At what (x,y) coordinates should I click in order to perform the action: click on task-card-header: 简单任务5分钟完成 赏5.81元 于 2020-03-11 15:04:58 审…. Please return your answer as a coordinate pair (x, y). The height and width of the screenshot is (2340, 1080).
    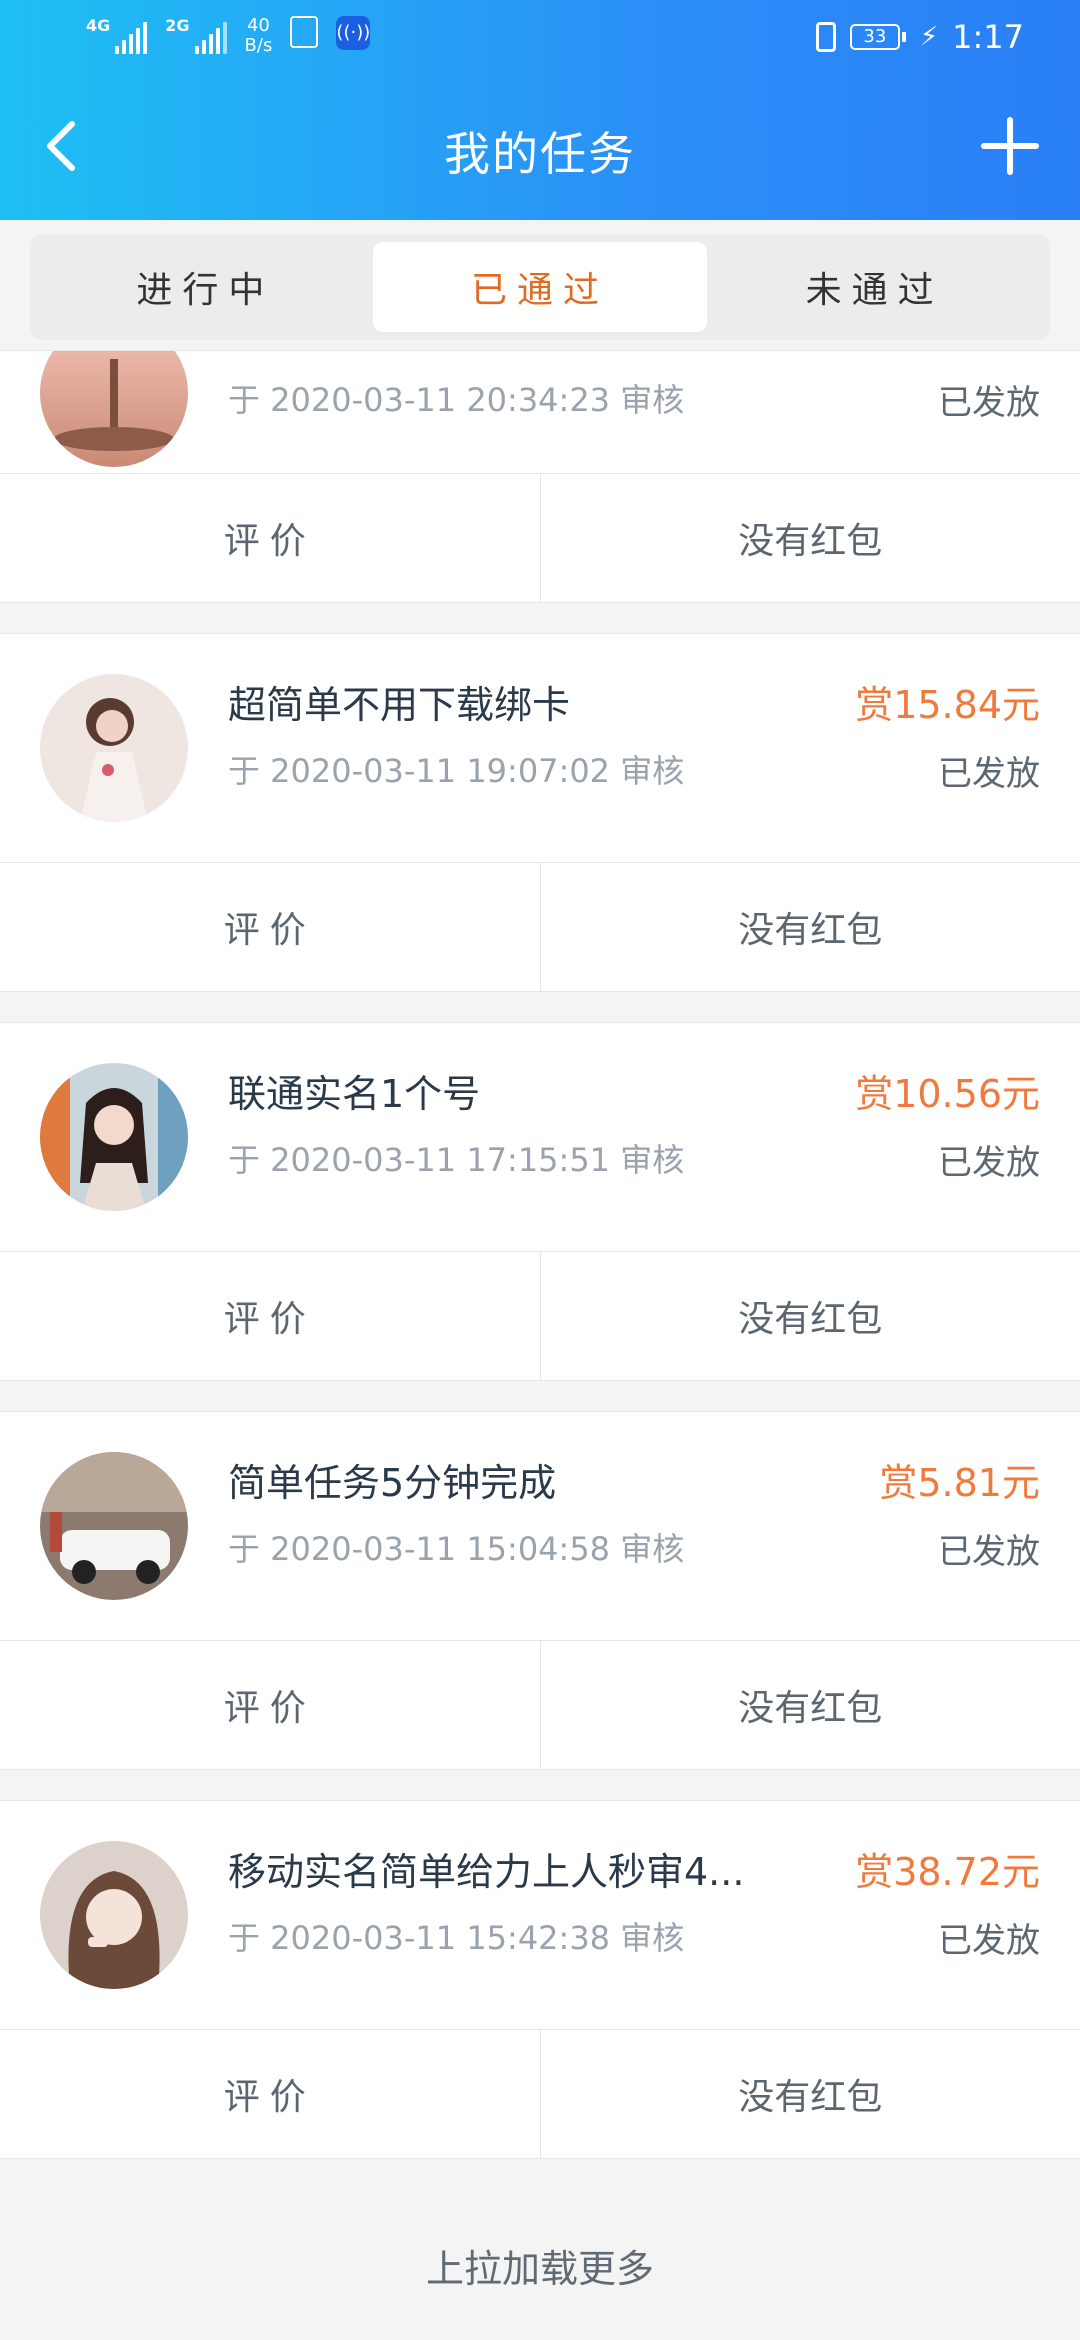
    Looking at the image, I should click on (540, 1526).